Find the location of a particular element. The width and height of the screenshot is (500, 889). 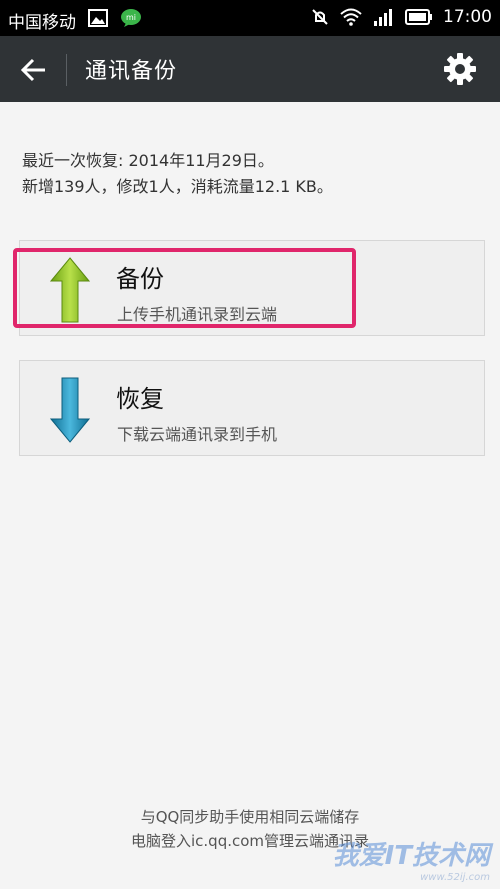

backup-button: 备份 上传手机通讯录到云端 is located at coordinates (252, 288).